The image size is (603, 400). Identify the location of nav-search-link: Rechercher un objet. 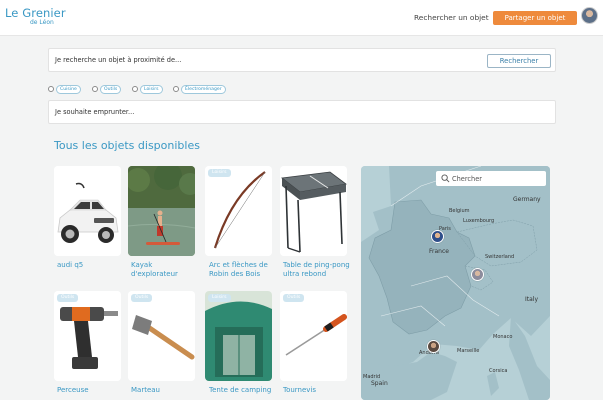
(451, 17).